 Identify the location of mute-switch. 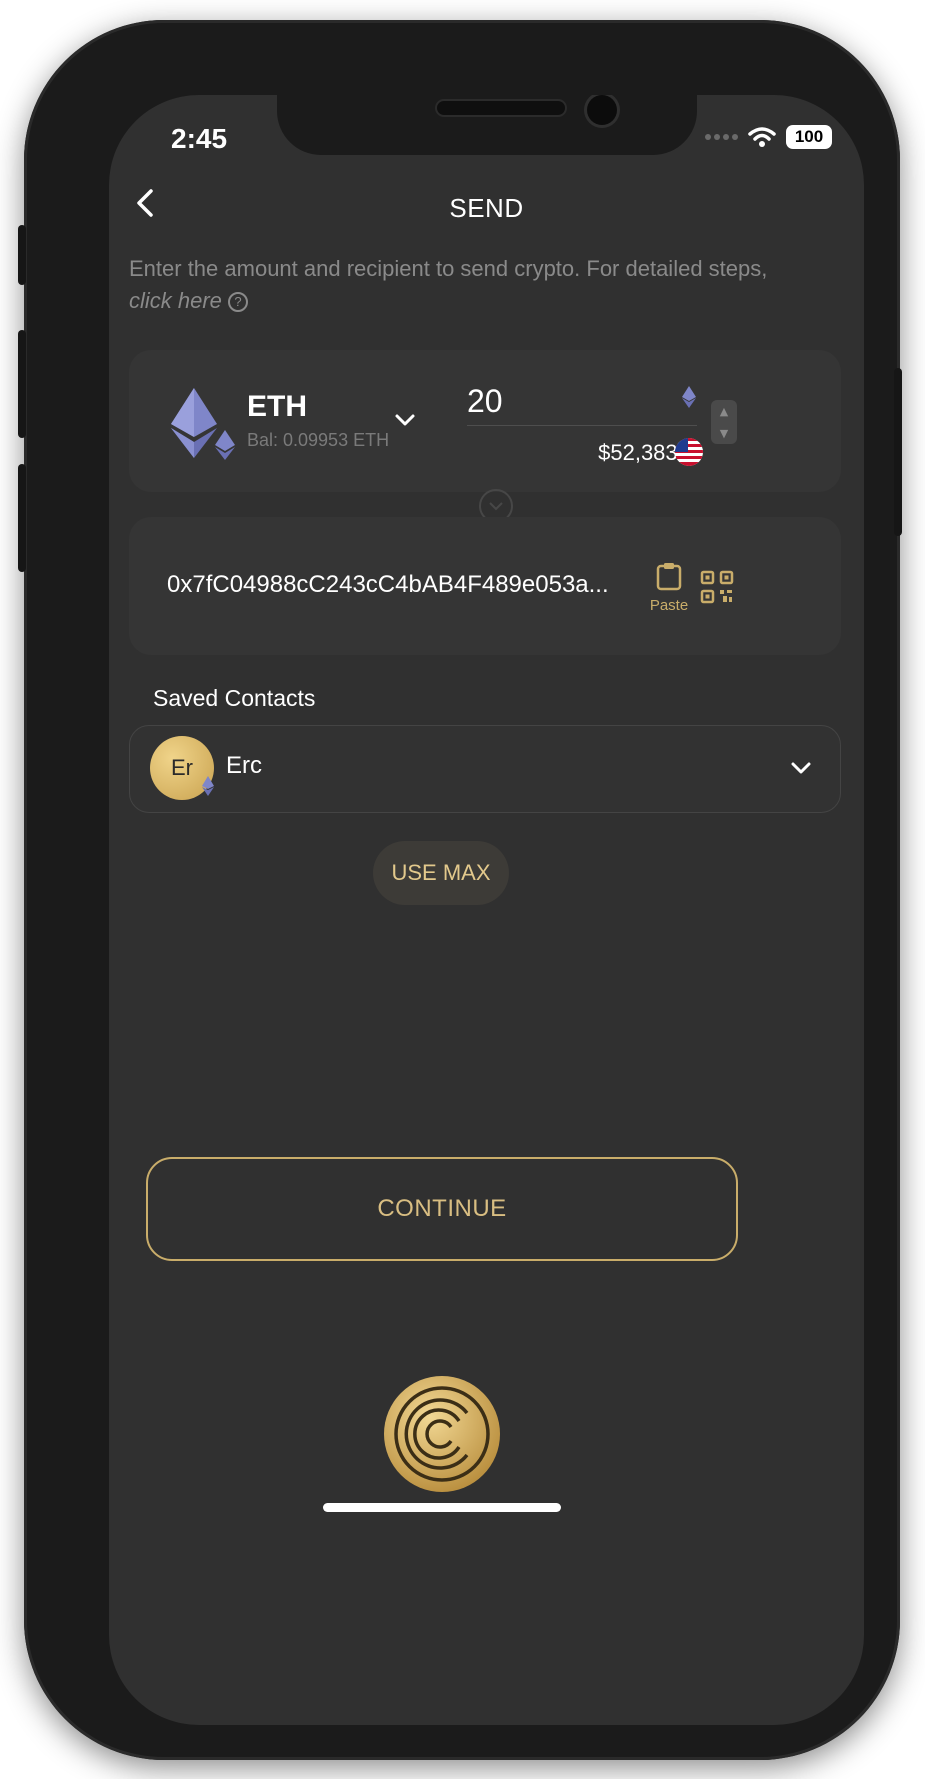
(22, 255).